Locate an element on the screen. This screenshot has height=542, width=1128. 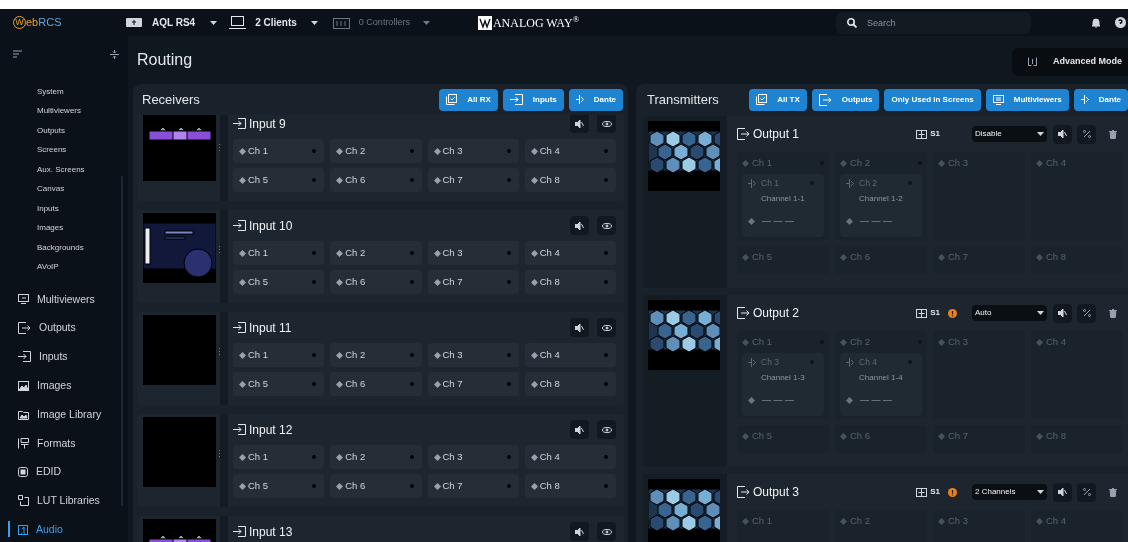
search-field: Search is located at coordinates (933, 22).